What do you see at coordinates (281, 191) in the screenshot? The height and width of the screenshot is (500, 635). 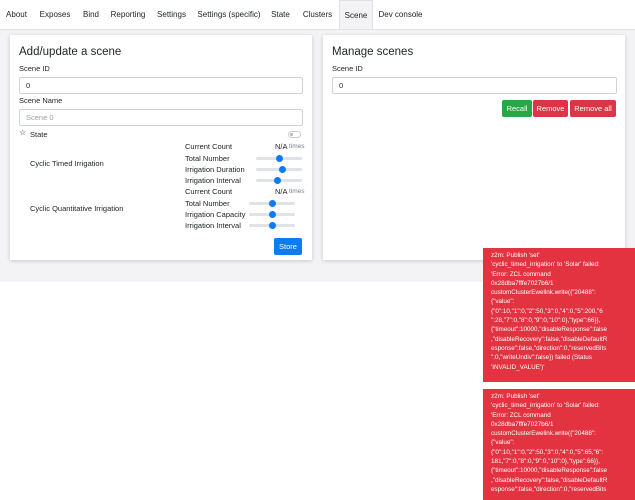 I see `quant-current-count-value: N/A` at bounding box center [281, 191].